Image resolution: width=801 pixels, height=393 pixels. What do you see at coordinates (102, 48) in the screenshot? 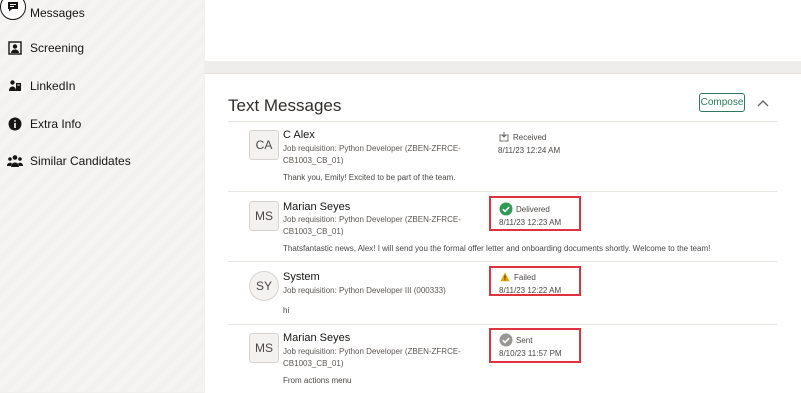
I see `sidebar-item-screening: Screening` at bounding box center [102, 48].